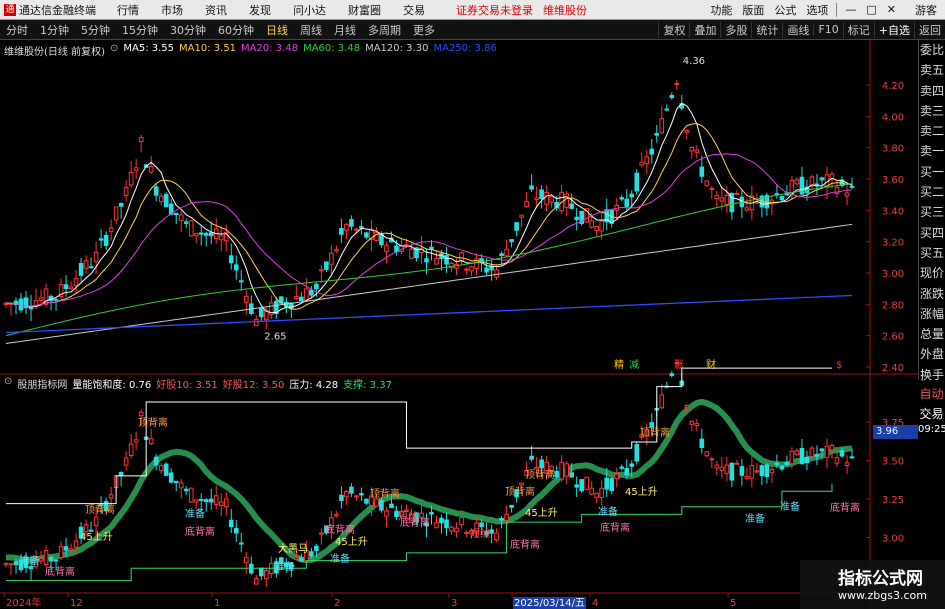 The width and height of the screenshot is (945, 609). I want to click on signal-annotation: 顶背离, so click(520, 491).